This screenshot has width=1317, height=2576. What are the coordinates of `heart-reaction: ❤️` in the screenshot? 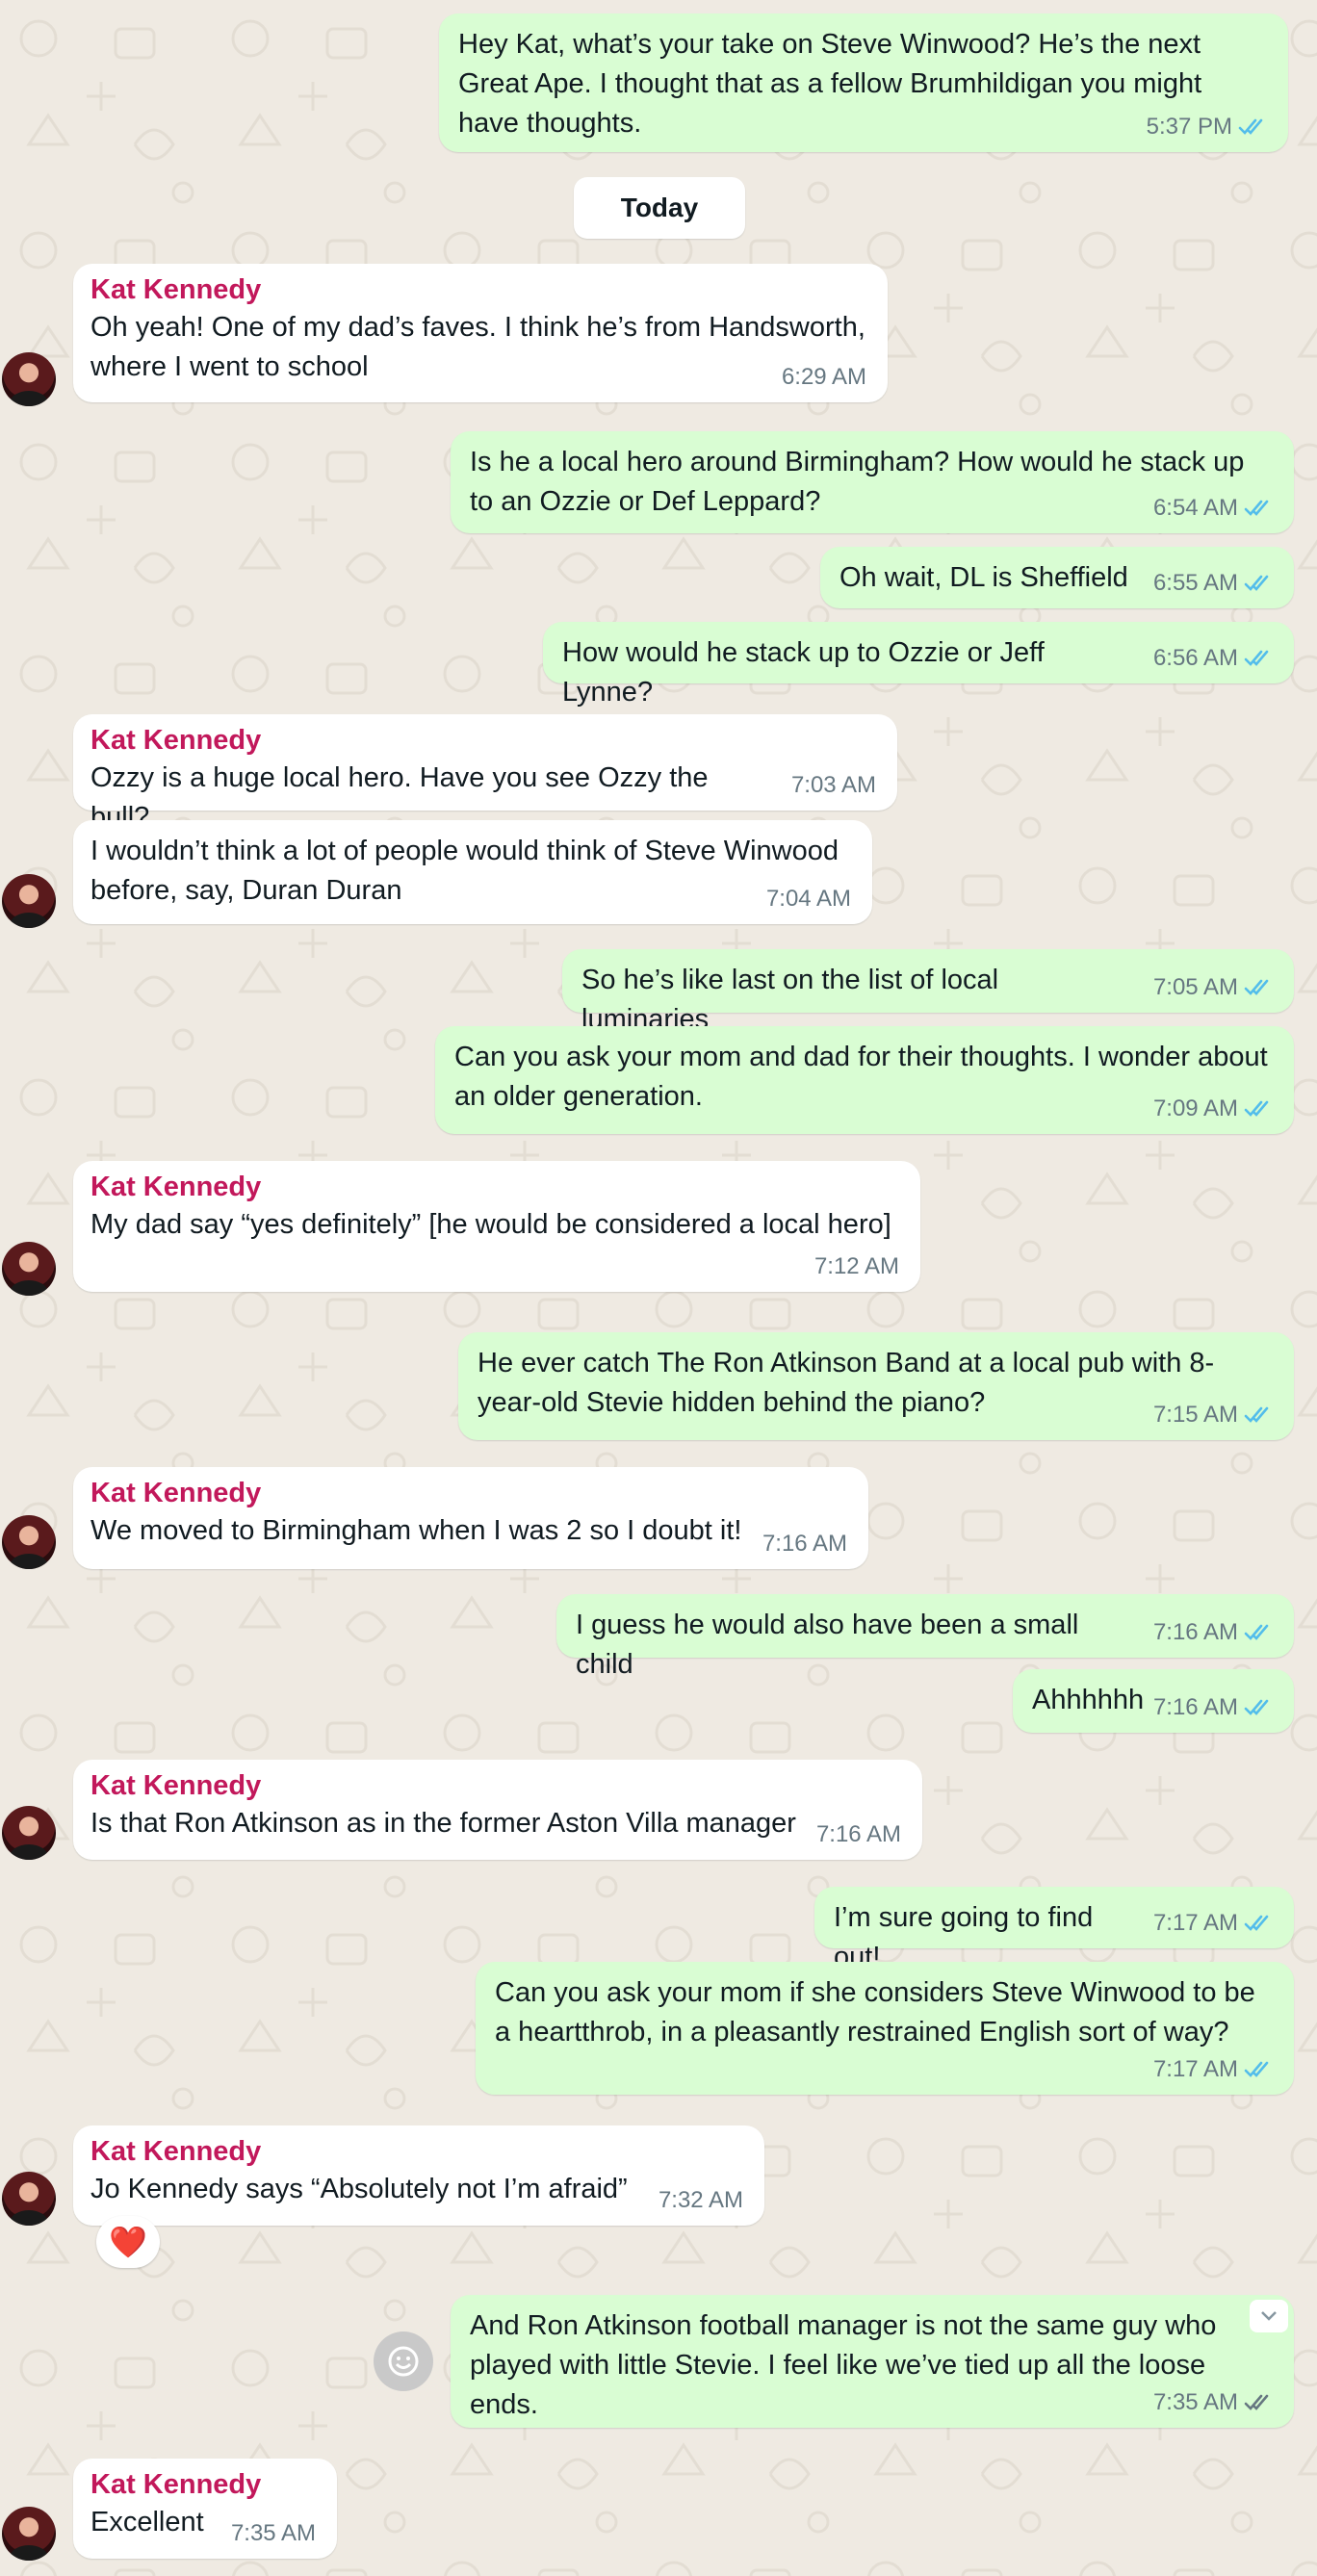 It's located at (128, 2242).